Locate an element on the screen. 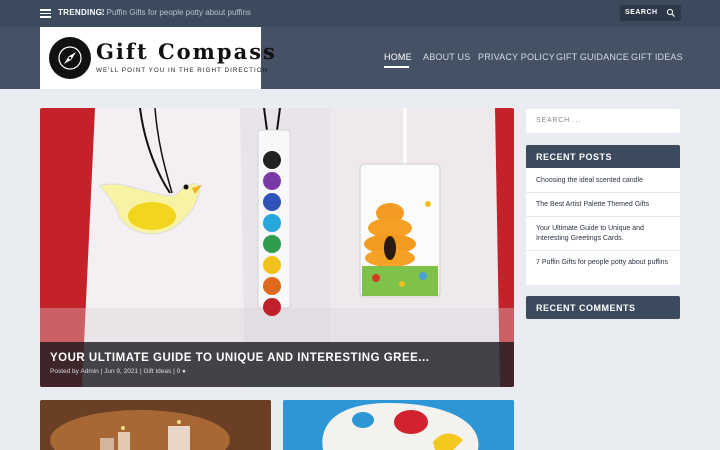  meta-author: Admin is located at coordinates (89, 371).